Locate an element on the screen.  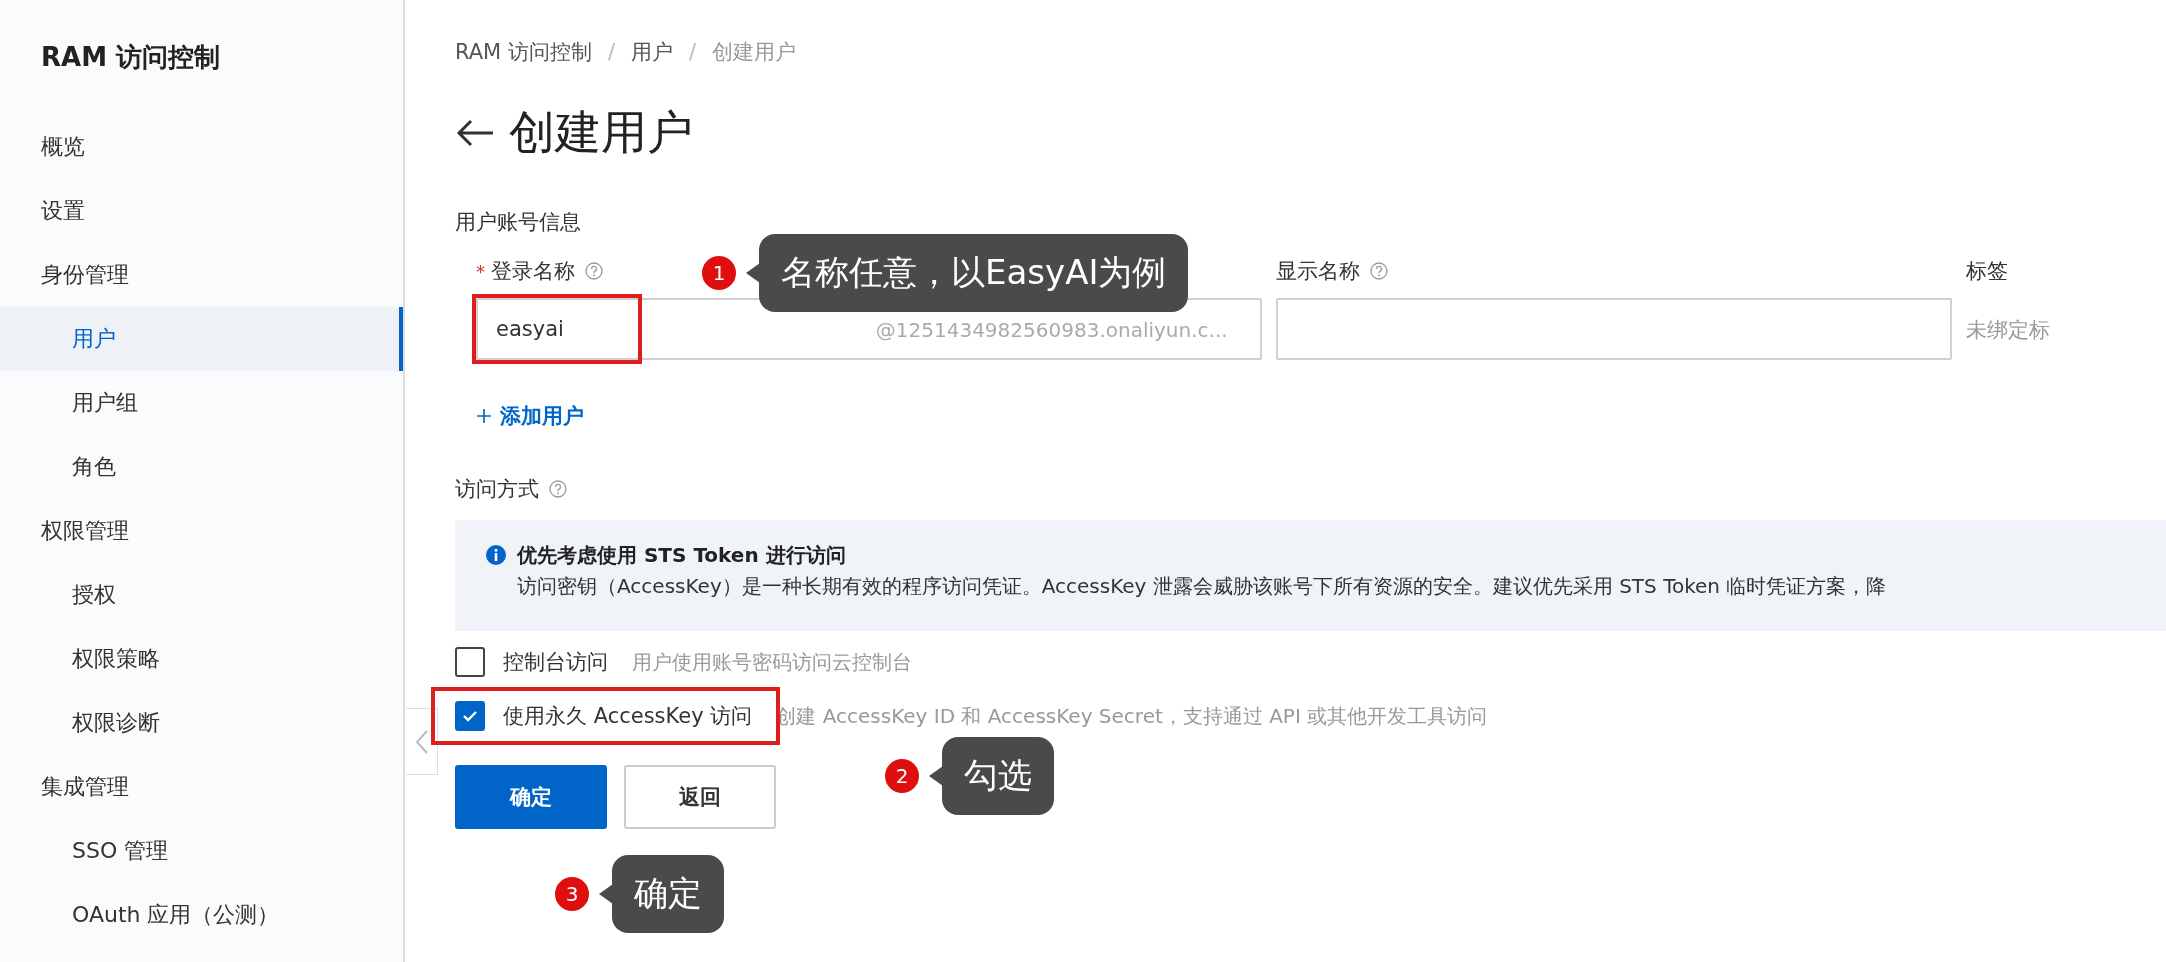
back-button: 返回 is located at coordinates (700, 797).